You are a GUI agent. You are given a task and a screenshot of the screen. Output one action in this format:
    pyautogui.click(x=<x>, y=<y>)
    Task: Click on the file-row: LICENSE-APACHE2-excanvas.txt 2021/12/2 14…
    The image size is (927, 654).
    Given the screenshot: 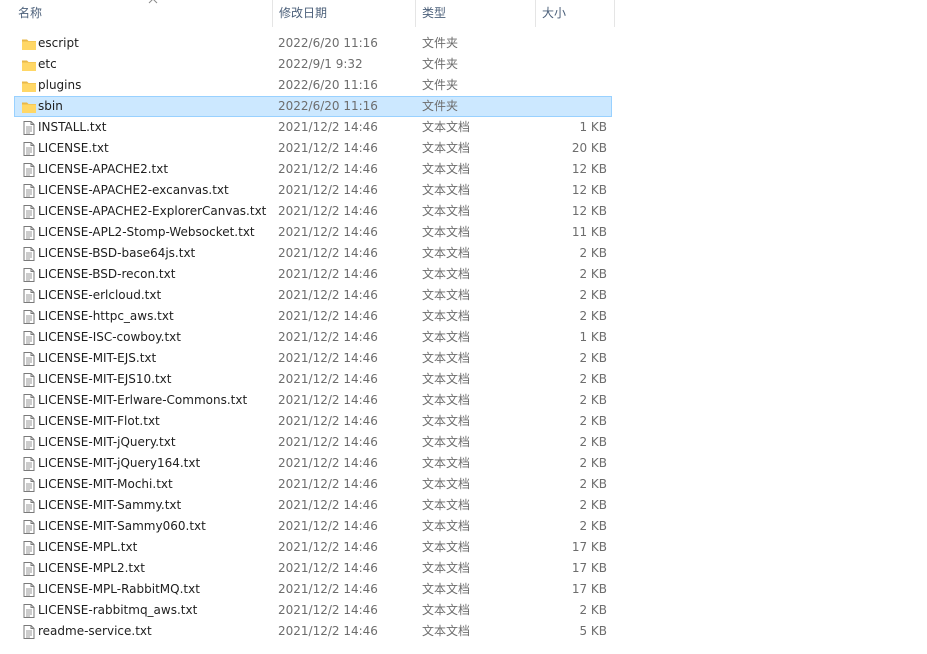 What is the action you would take?
    pyautogui.click(x=313, y=190)
    